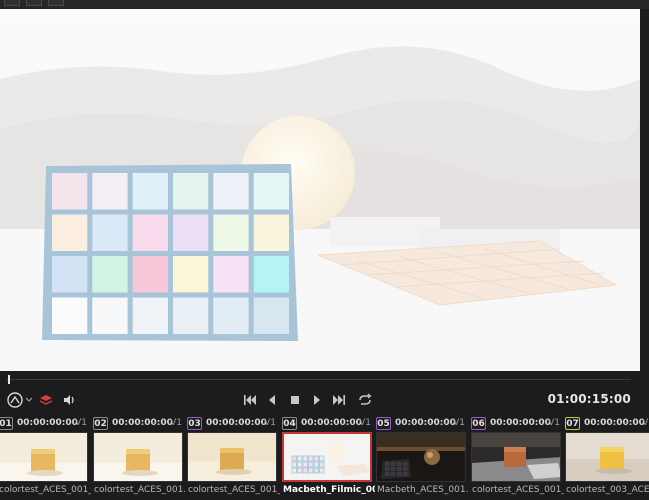  I want to click on clip-header: 05 00:00:00:00 V1, so click(422, 424).